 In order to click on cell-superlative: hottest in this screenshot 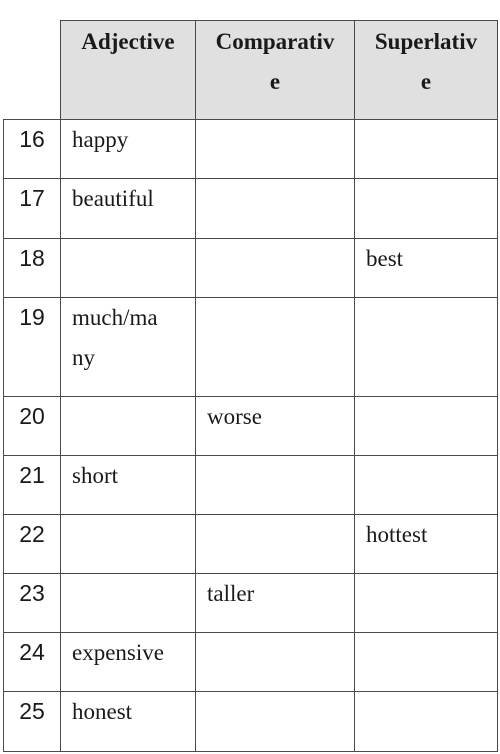, I will do `click(426, 544)`.